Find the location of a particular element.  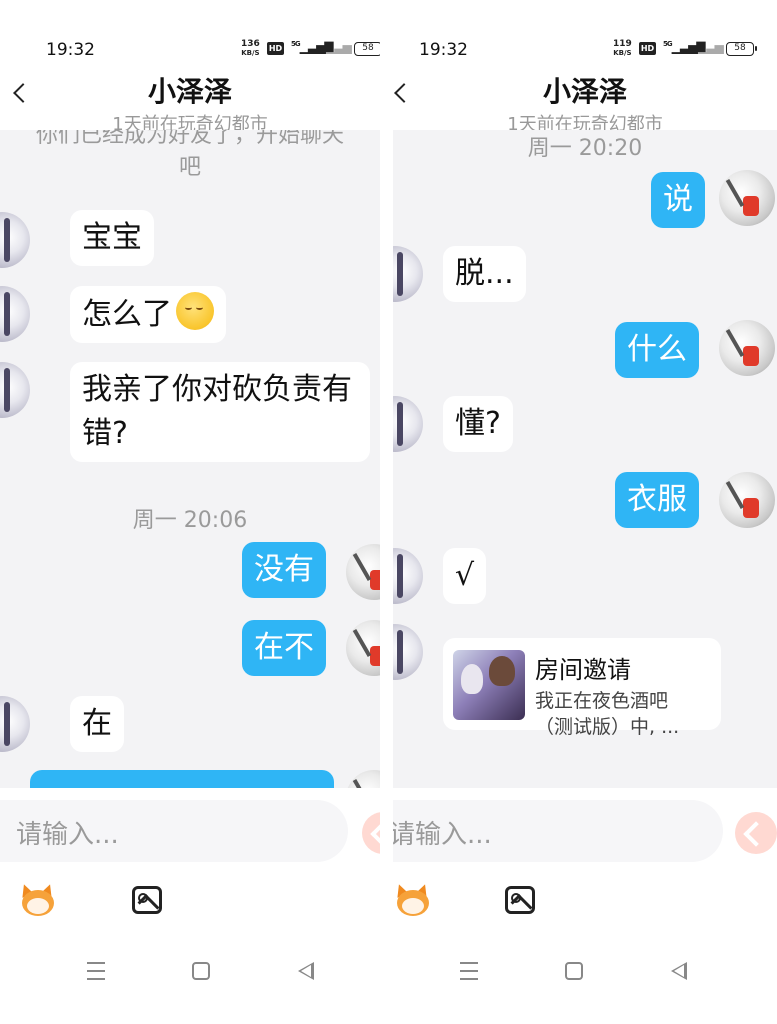

message-text: 怎么了 is located at coordinates (127, 314).